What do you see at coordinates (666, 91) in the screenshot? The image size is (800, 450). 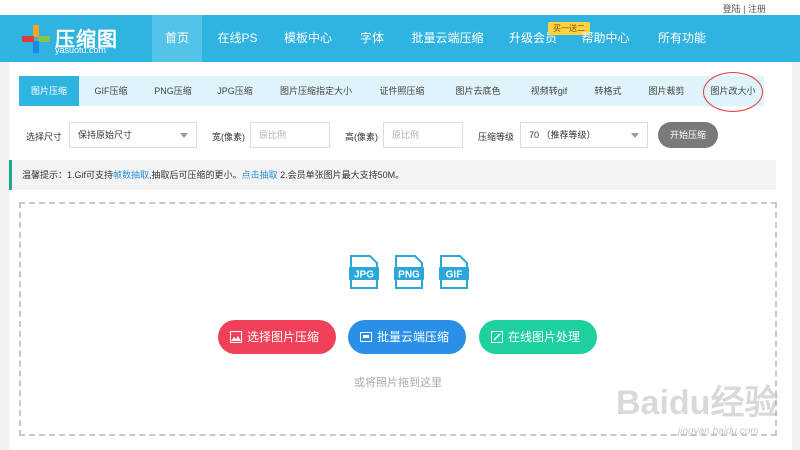 I see `tab-image-crop: 图片裁剪` at bounding box center [666, 91].